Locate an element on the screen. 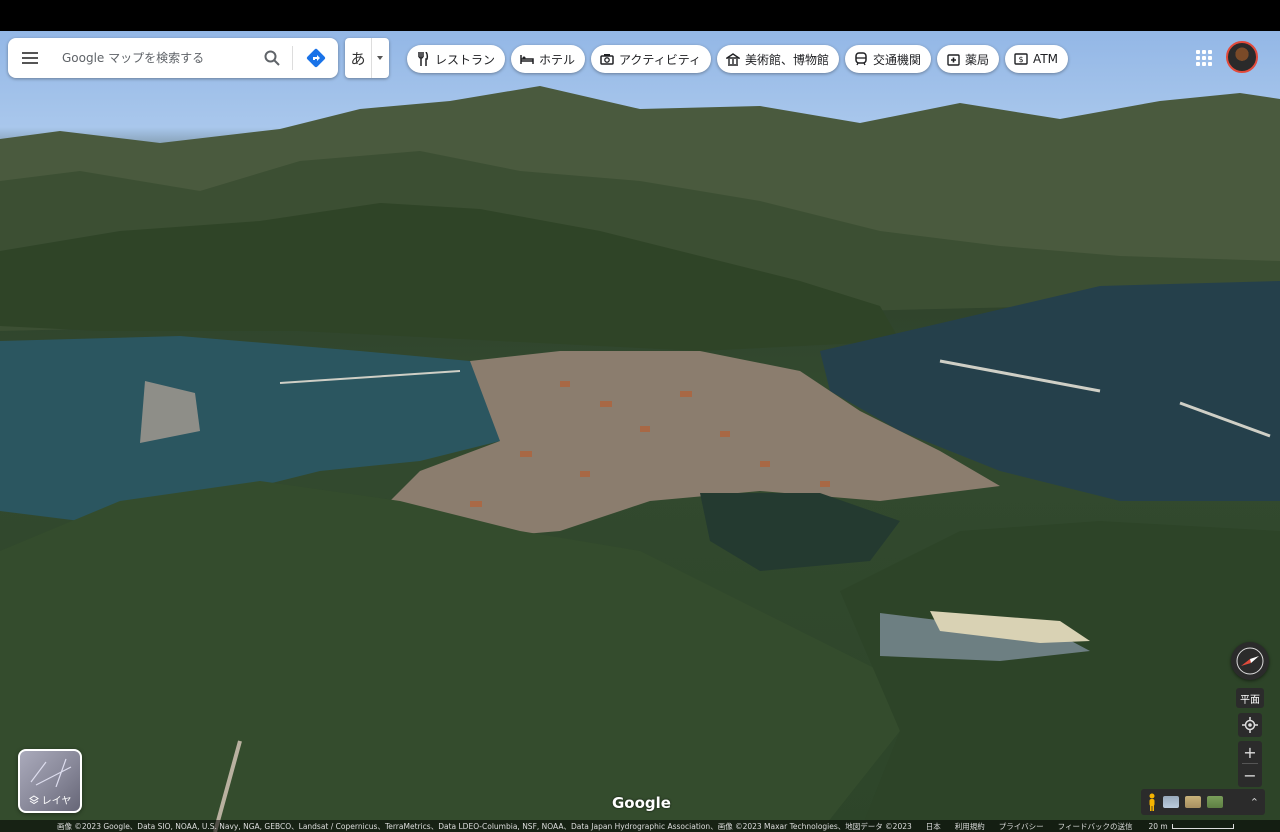 This screenshot has height=832, width=1280. foreground-hill-right is located at coordinates (1060, 676).